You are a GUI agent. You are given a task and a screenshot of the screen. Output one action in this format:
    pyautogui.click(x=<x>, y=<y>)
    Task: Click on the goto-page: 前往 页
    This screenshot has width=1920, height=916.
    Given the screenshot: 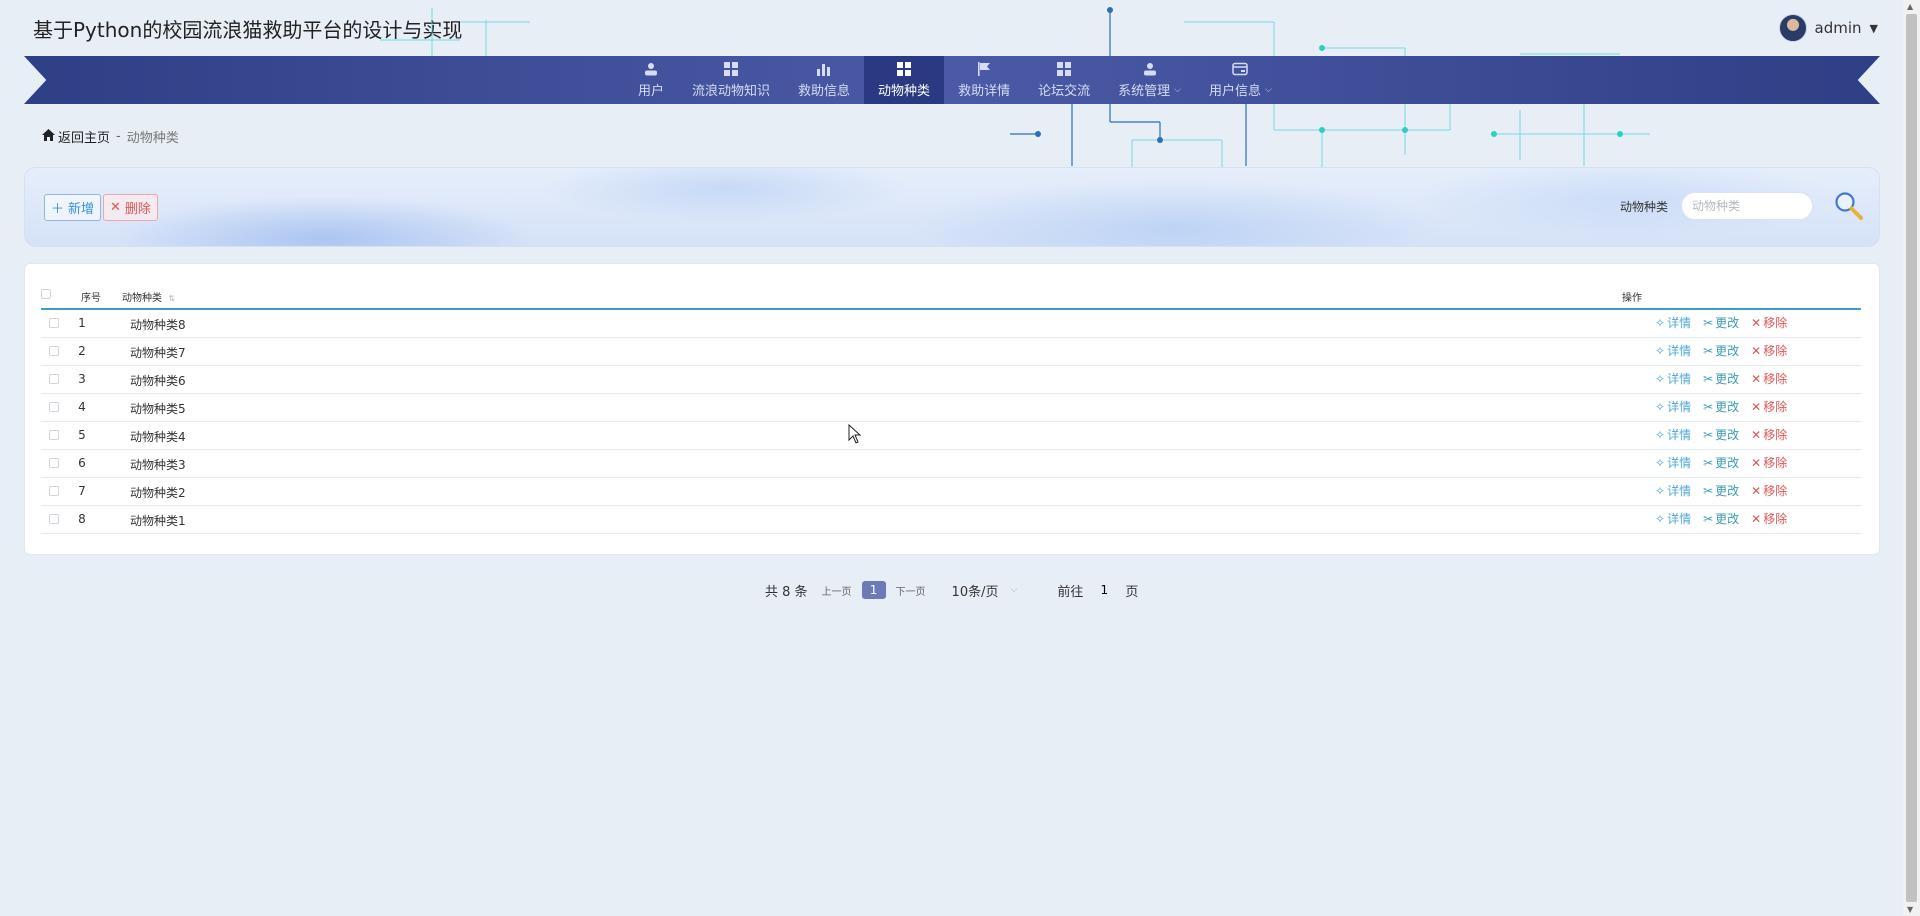 What is the action you would take?
    pyautogui.click(x=1097, y=590)
    